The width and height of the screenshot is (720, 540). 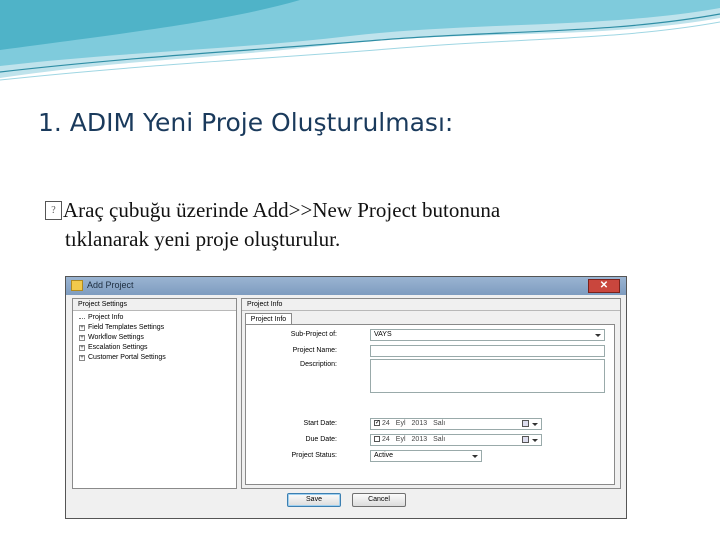 I want to click on tree-item-customer-portal: + Customer Portal Settings, so click(x=157, y=358).